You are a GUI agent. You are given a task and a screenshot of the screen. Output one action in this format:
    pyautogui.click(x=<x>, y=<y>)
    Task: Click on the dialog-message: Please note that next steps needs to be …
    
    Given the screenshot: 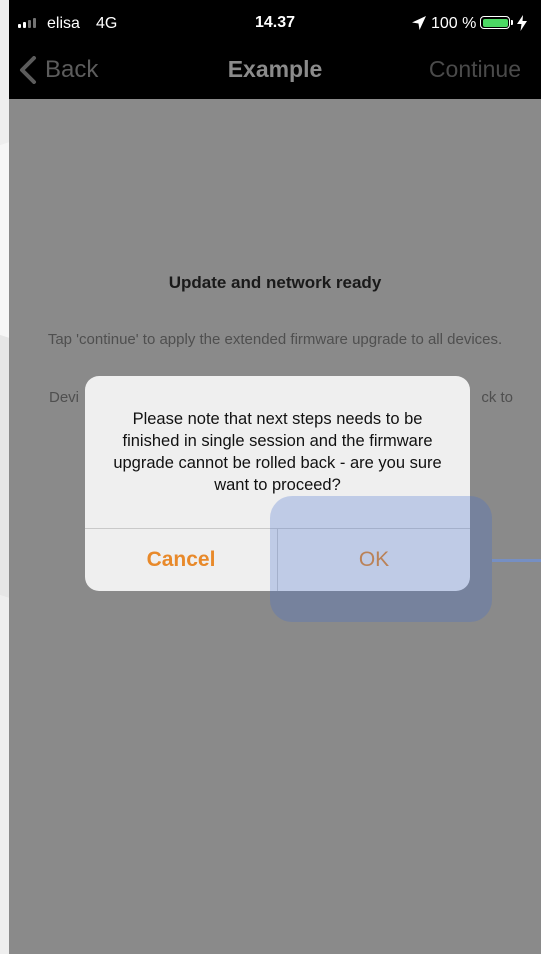 What is the action you would take?
    pyautogui.click(x=277, y=452)
    